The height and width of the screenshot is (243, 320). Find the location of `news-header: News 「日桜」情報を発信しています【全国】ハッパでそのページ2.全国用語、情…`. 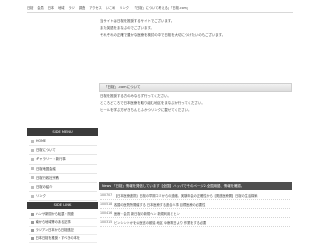

news-header: News 「日桜」情報を発信しています【全国】ハッパでそのページ2.全国用語、情… is located at coordinates (195, 186).